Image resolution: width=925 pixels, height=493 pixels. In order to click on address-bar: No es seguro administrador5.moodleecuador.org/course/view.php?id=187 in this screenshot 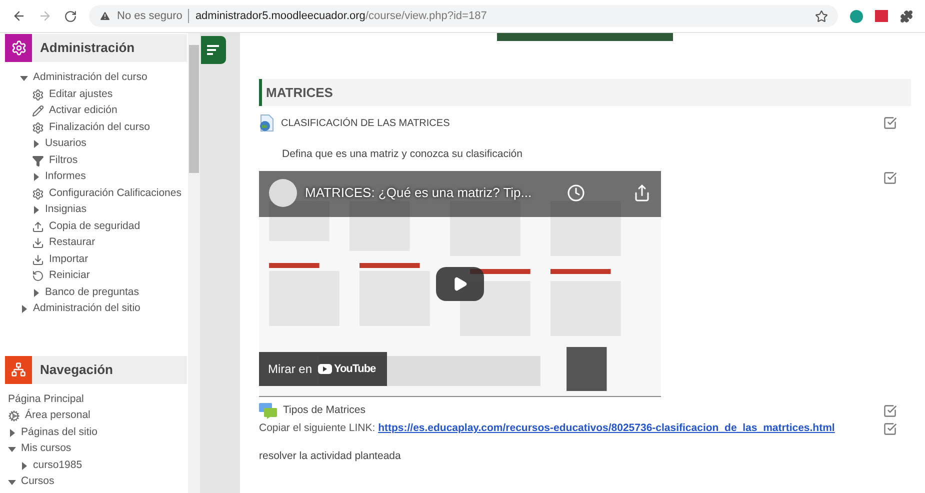, I will do `click(463, 16)`.